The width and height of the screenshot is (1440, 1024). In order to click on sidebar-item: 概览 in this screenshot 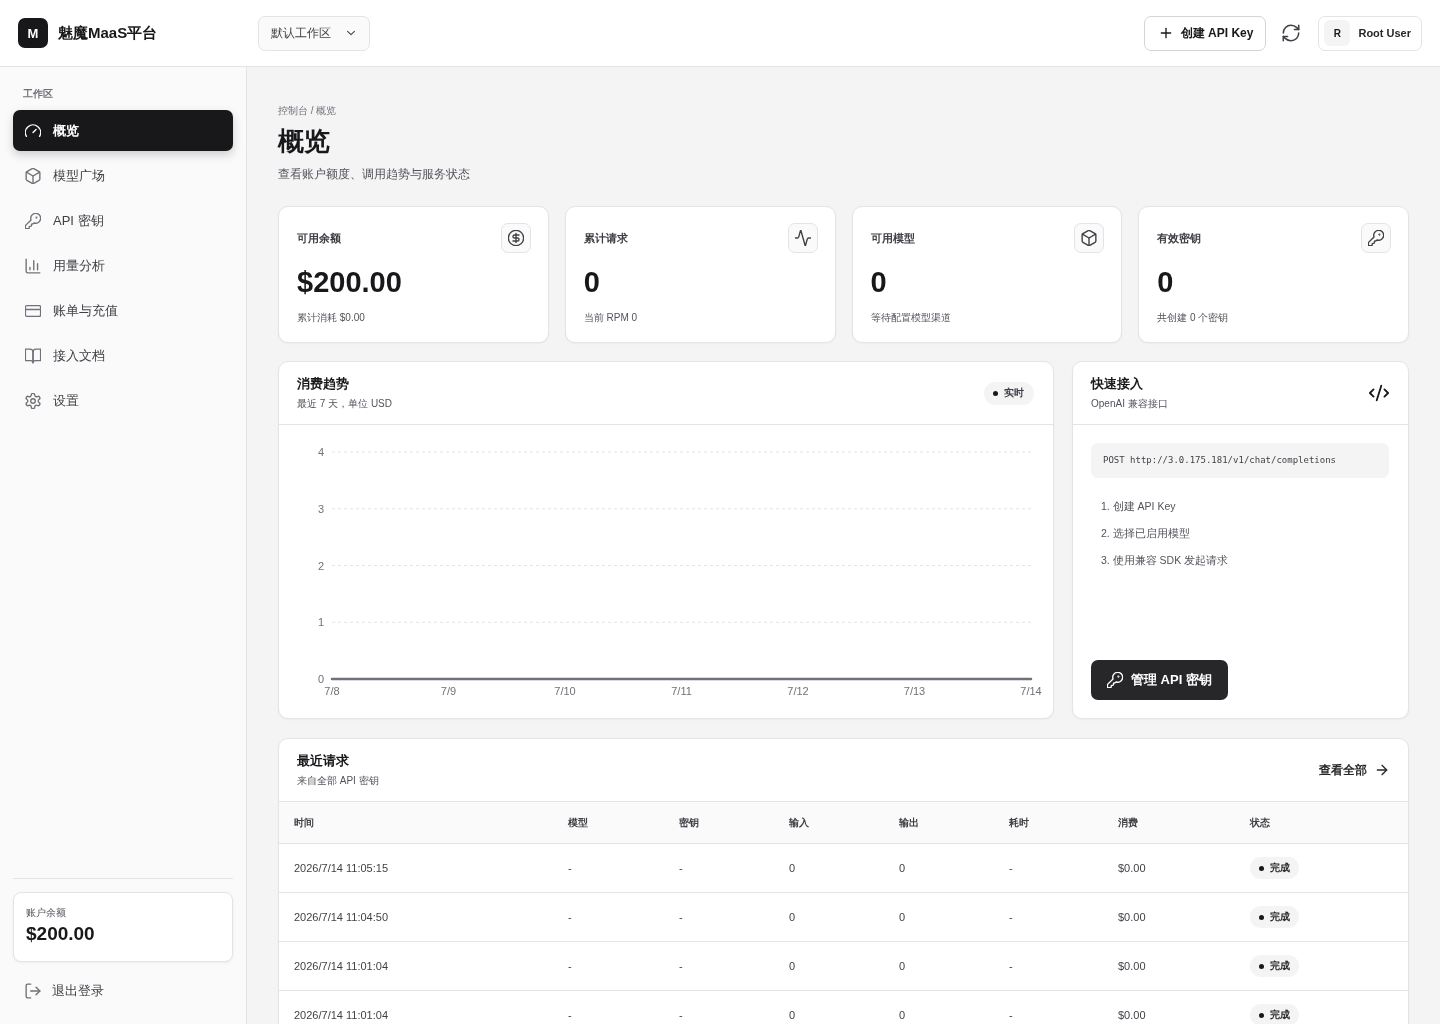, I will do `click(123, 130)`.